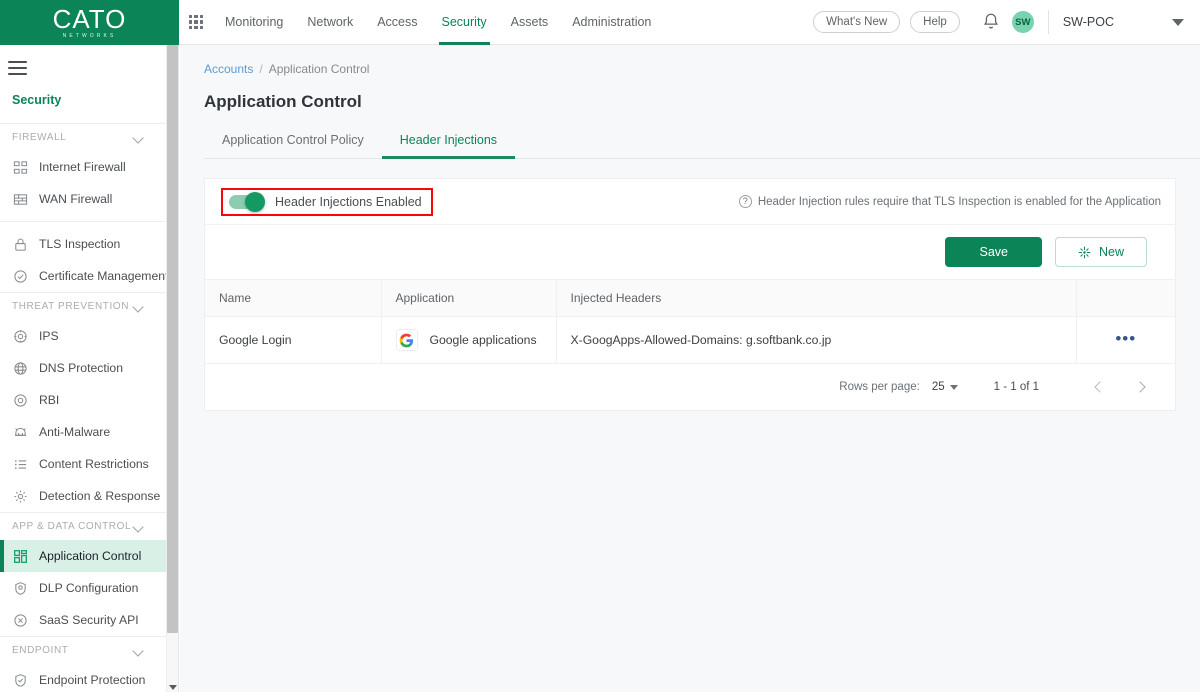 The image size is (1200, 692). Describe the element at coordinates (938, 387) in the screenshot. I see `rows-per-page-value: 25` at that location.